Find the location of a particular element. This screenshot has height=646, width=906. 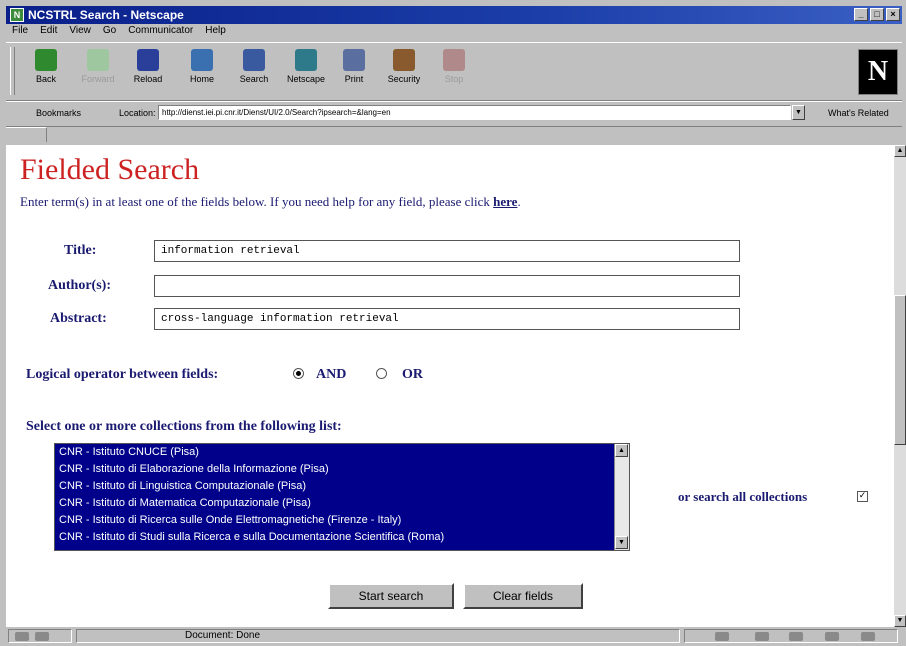

search-button: Search is located at coordinates (254, 72).